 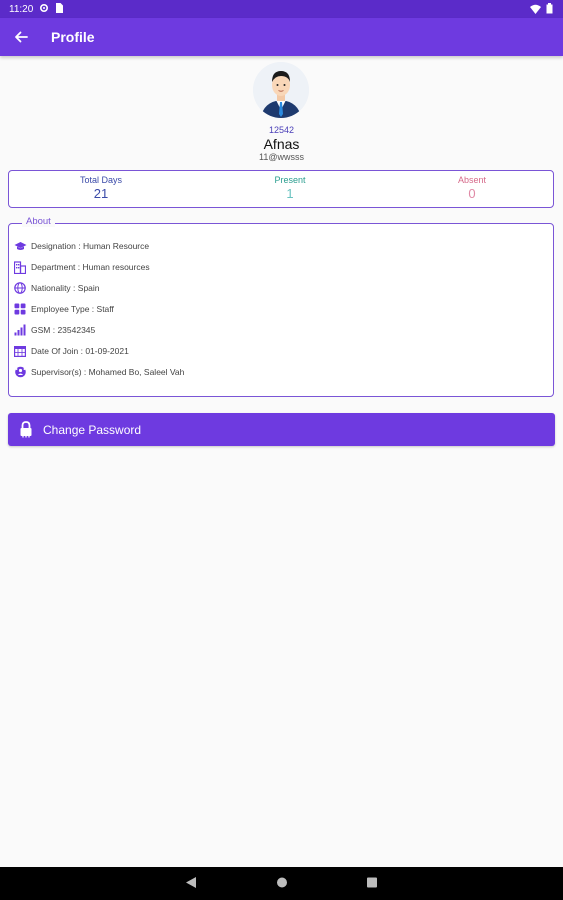 I want to click on circle-home-icon, so click(x=282, y=882).